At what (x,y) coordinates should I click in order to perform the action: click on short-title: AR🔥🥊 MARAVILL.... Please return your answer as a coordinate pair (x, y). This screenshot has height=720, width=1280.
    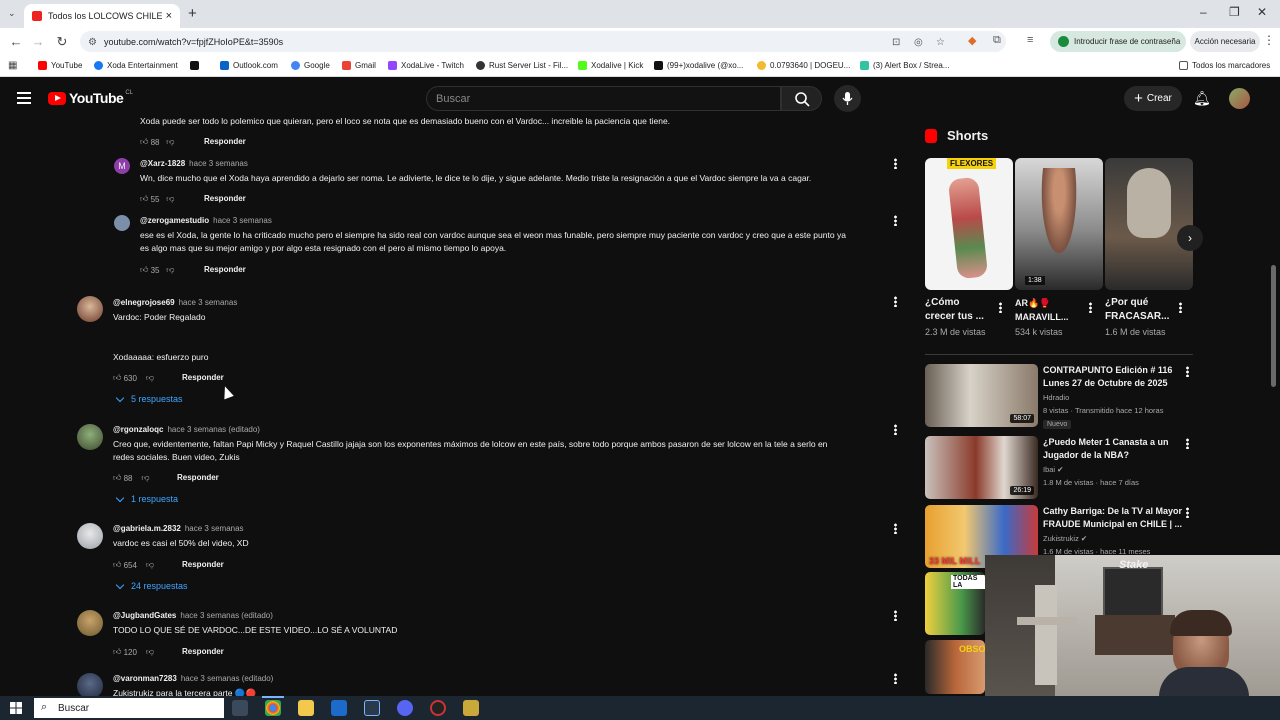
    Looking at the image, I should click on (1041, 310).